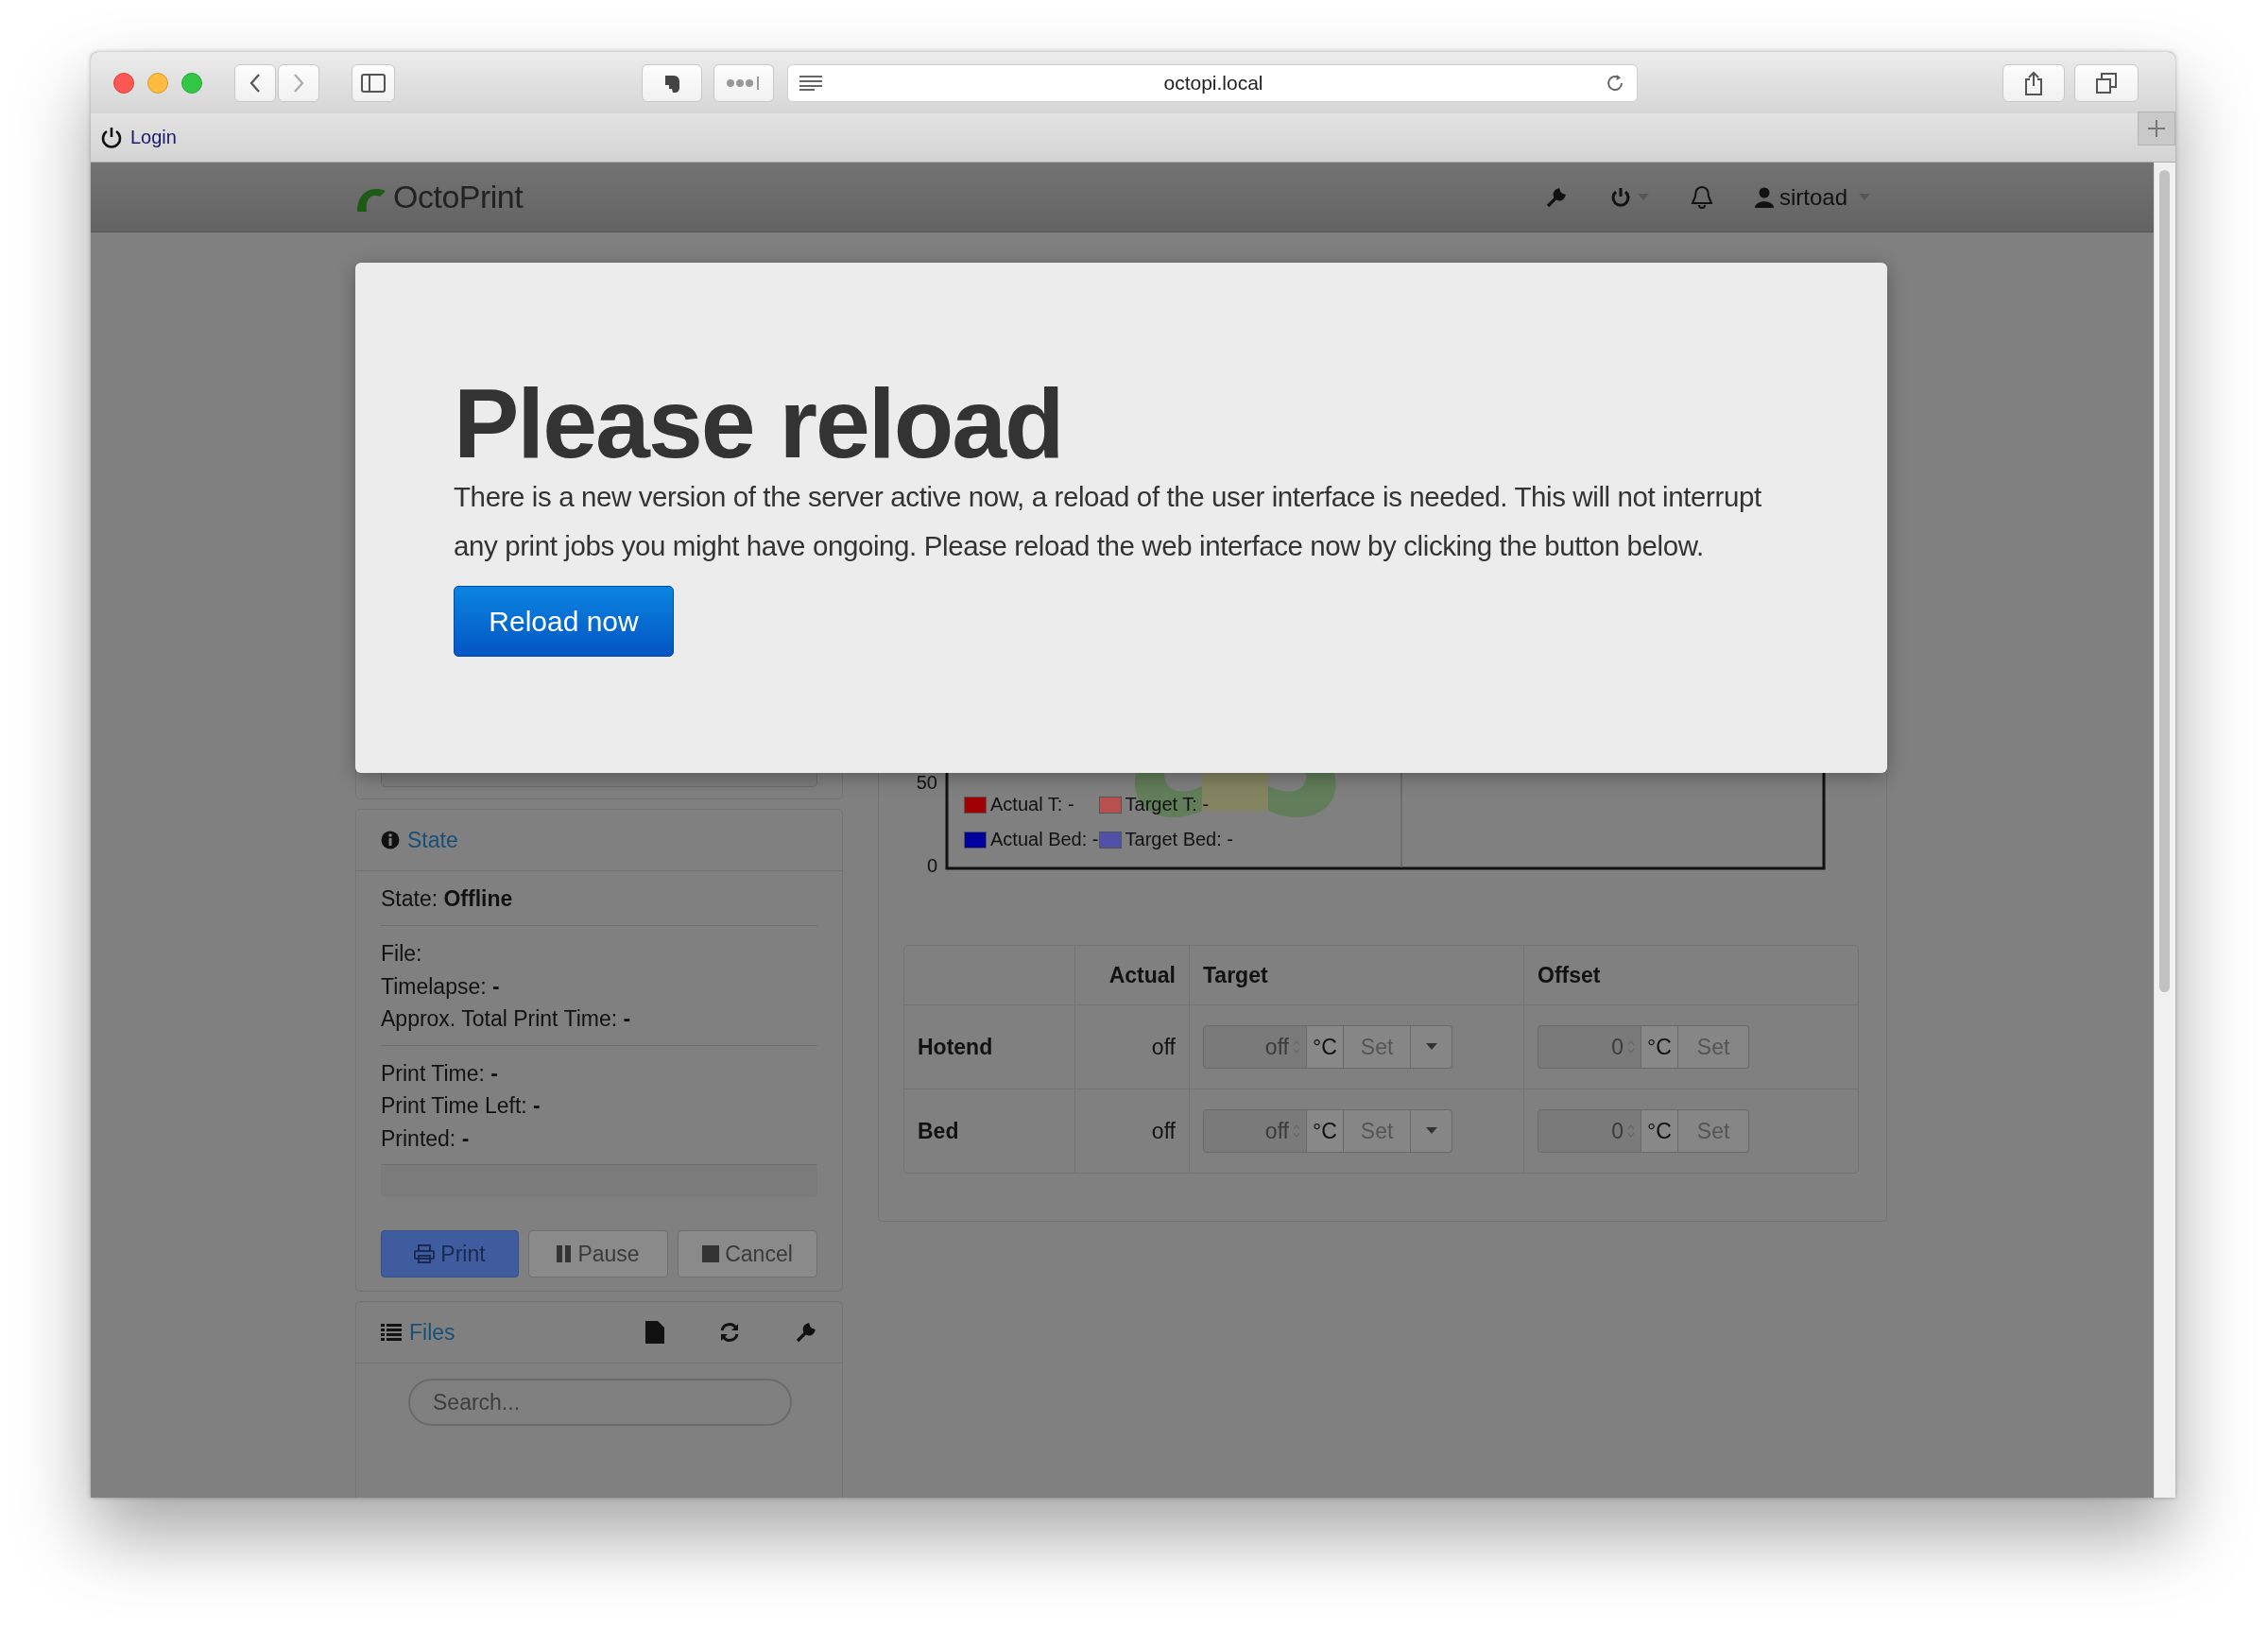 Image resolution: width=2268 pixels, height=1629 pixels. Describe the element at coordinates (432, 1332) in the screenshot. I see `files-link: Files` at that location.